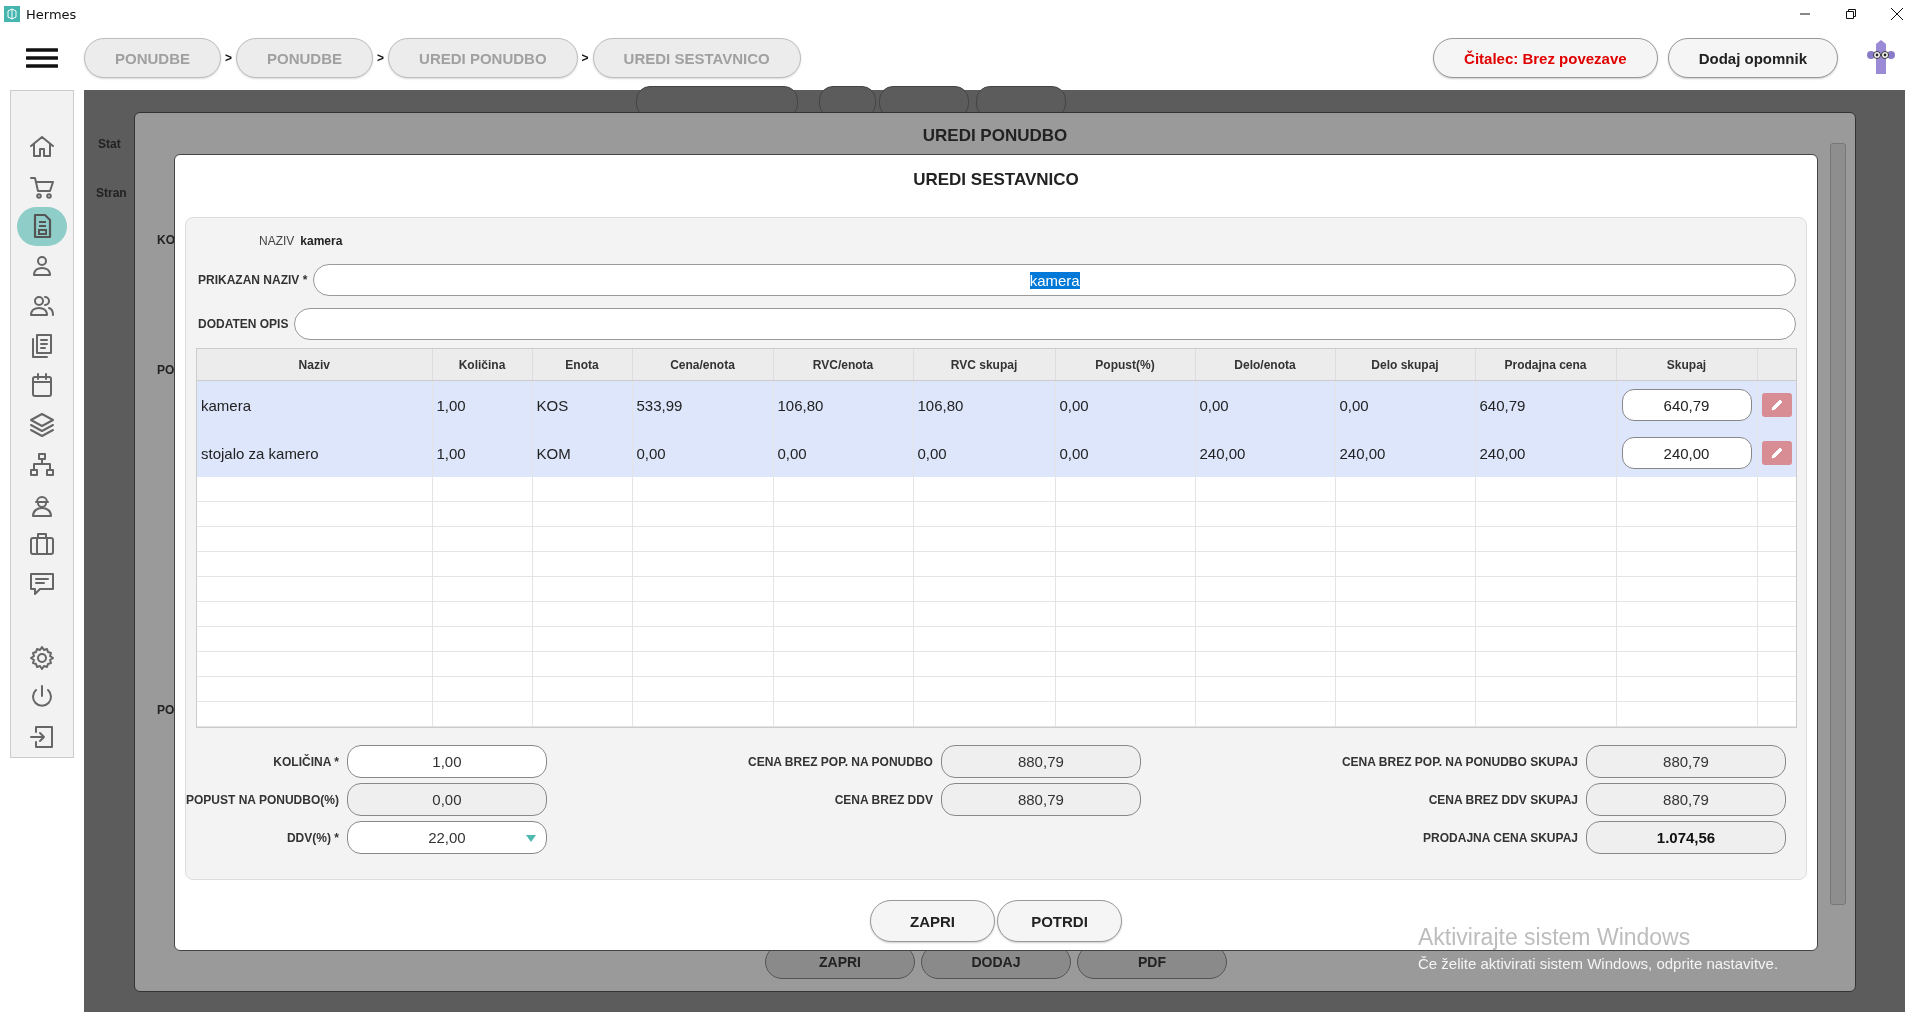 The image size is (1920, 1028). What do you see at coordinates (659, 405) in the screenshot?
I see `table-cell: 533,99` at bounding box center [659, 405].